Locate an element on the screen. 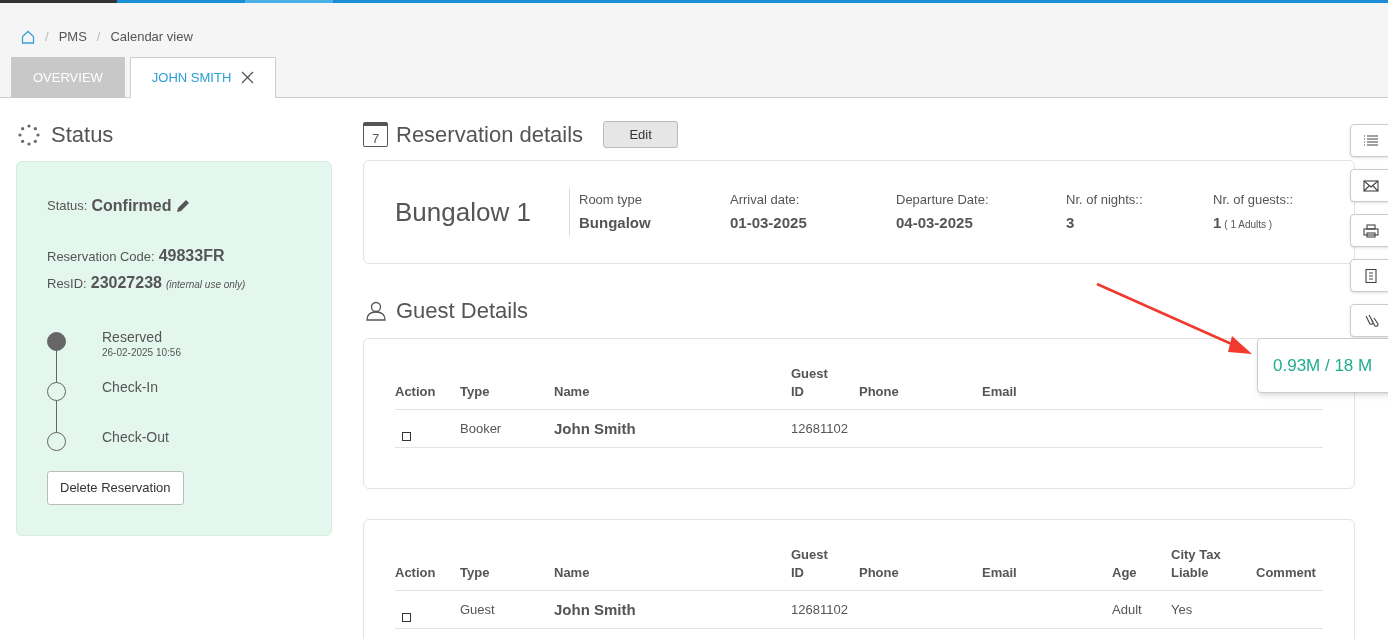 This screenshot has height=639, width=1388. document-icon is located at coordinates (1371, 275).